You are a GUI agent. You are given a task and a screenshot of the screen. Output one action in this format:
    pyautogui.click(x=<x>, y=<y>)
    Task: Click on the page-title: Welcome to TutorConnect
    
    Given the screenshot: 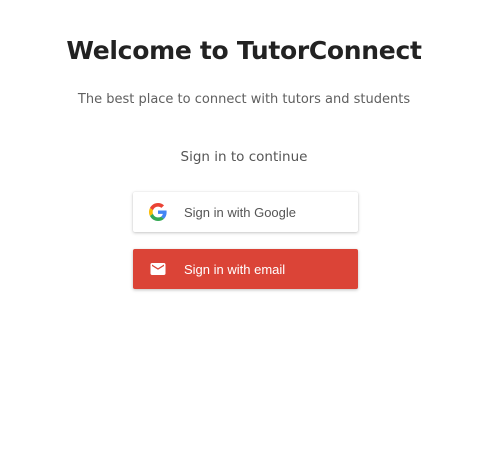 What is the action you would take?
    pyautogui.click(x=244, y=50)
    